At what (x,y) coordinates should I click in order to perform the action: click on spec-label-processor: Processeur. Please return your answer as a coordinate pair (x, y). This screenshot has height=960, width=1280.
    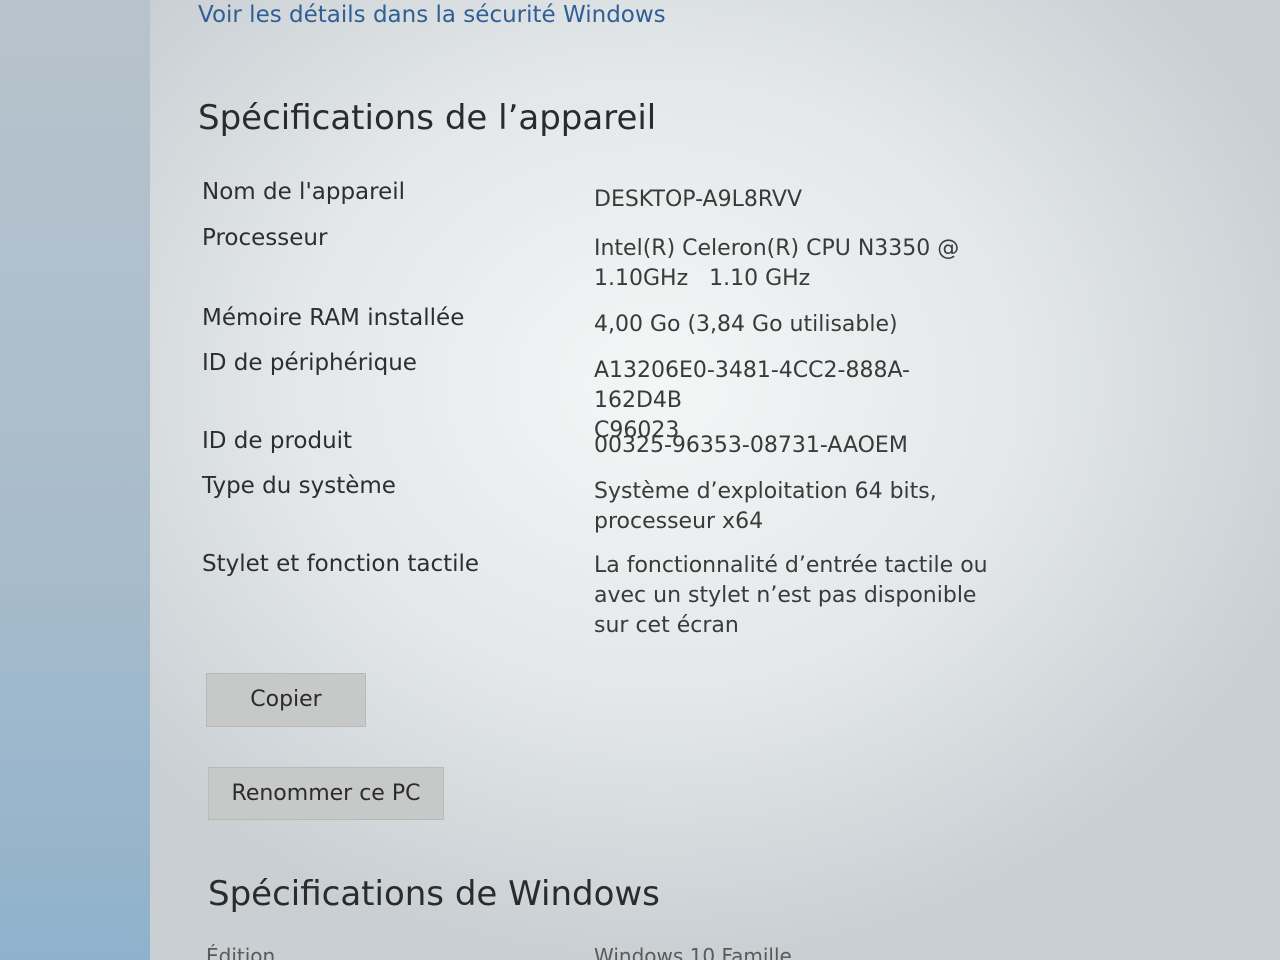
    Looking at the image, I should click on (265, 238).